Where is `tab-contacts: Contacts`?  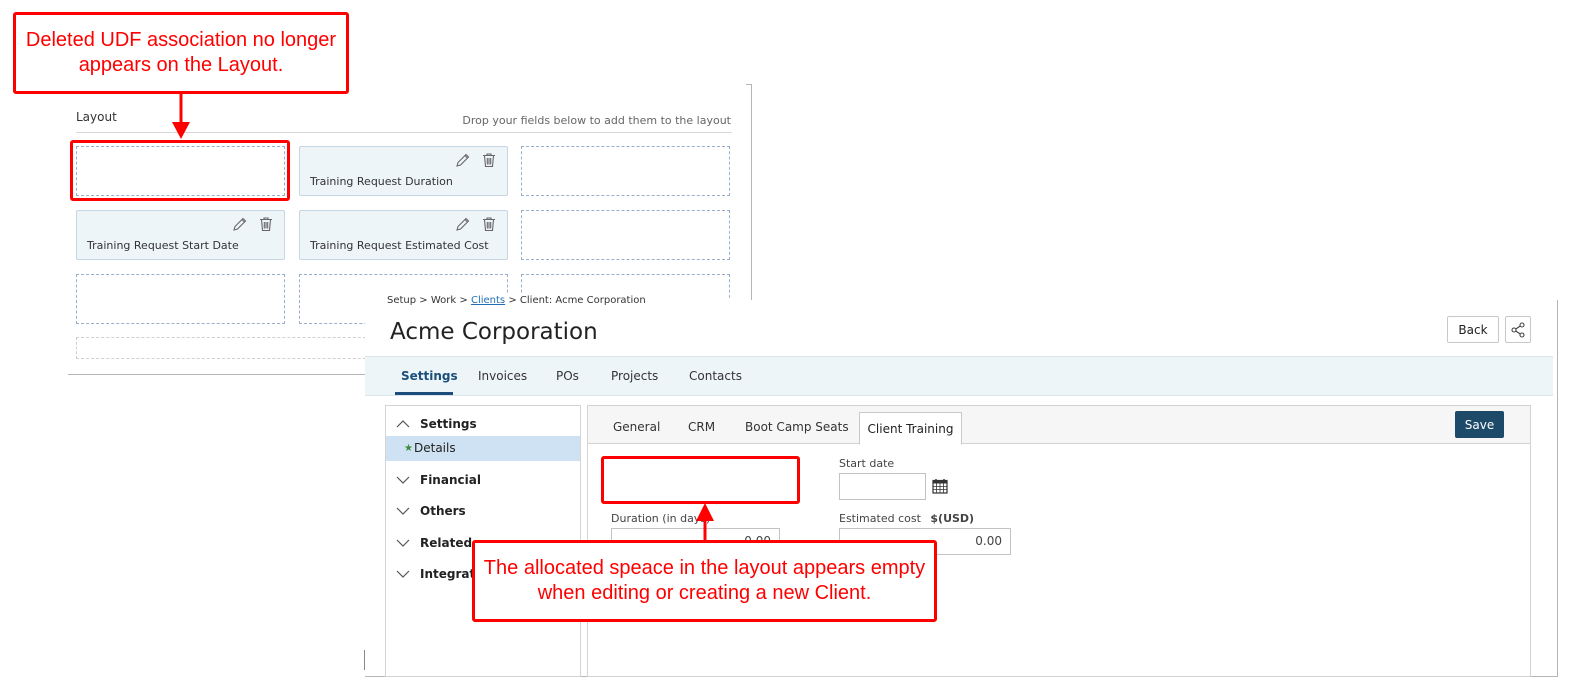
tab-contacts: Contacts is located at coordinates (715, 376).